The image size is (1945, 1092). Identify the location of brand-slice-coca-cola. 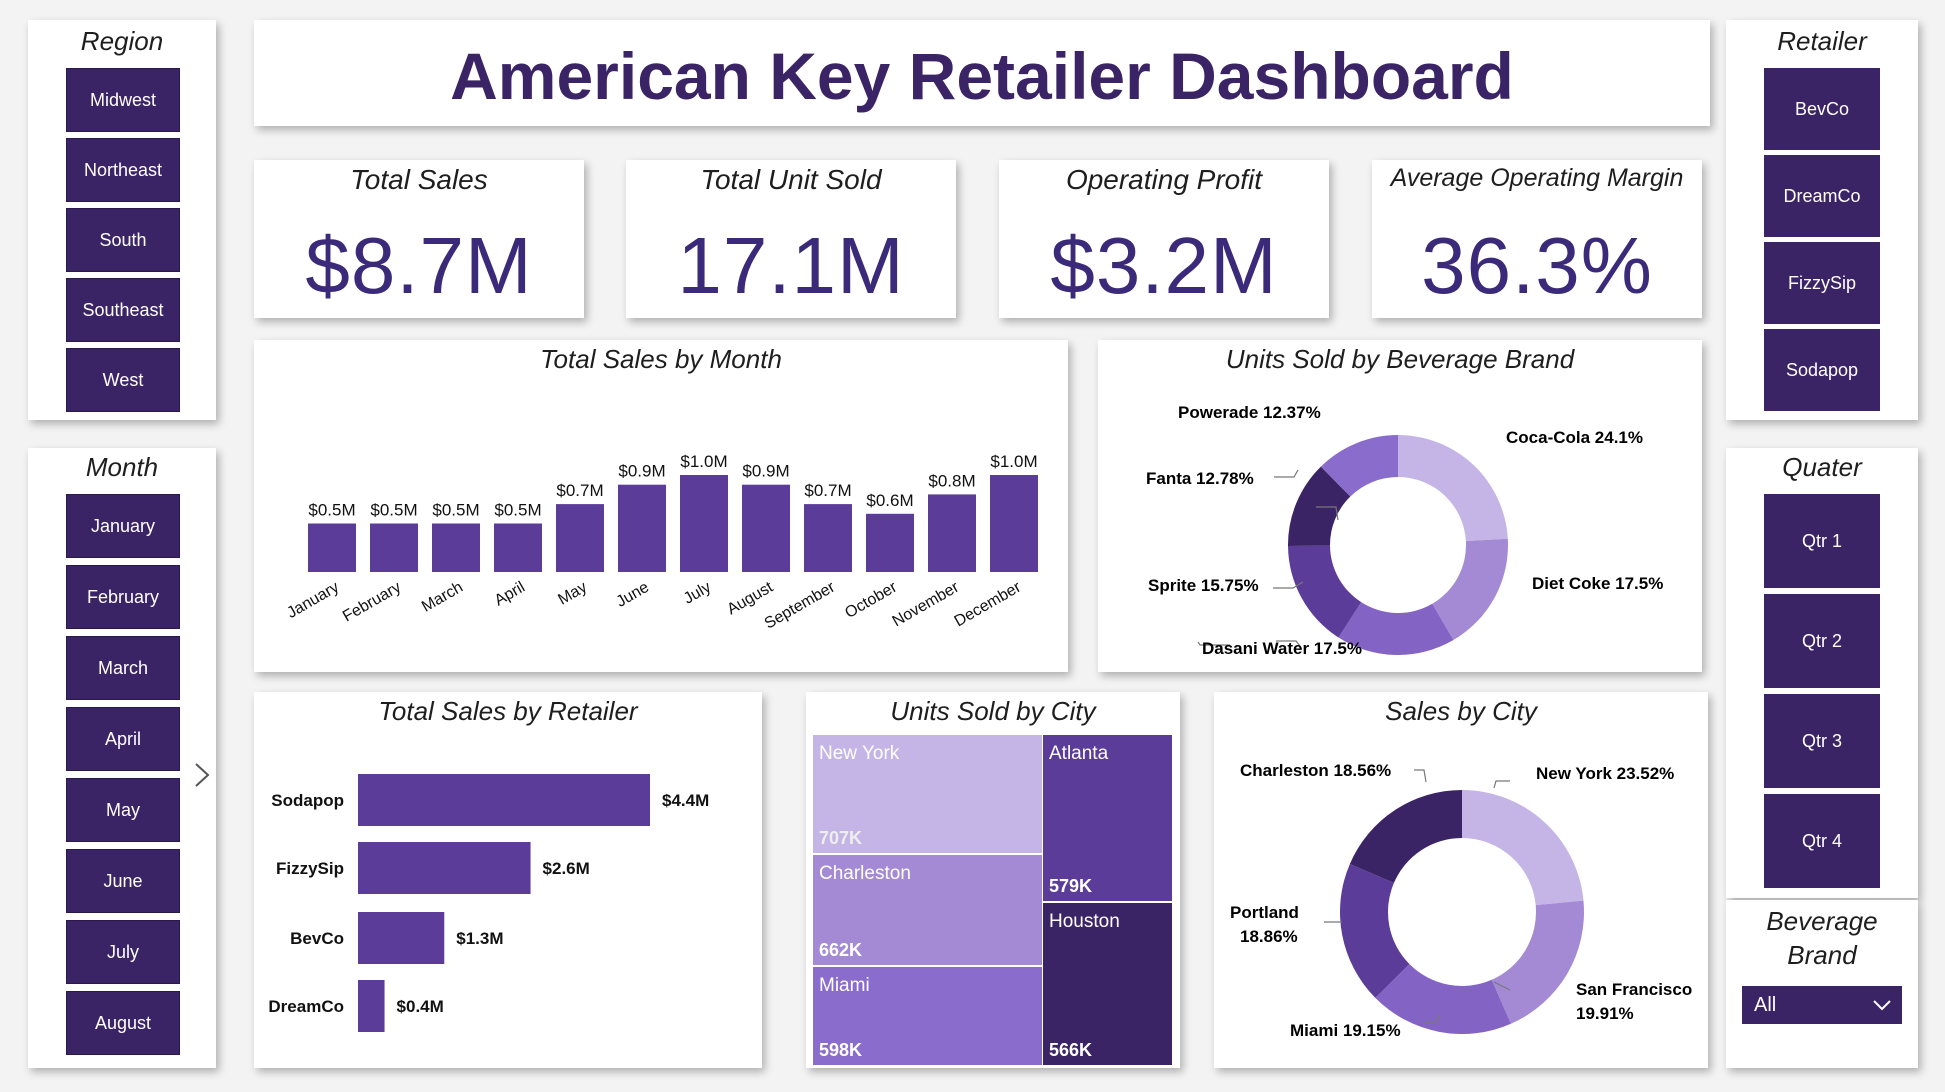
(1453, 488).